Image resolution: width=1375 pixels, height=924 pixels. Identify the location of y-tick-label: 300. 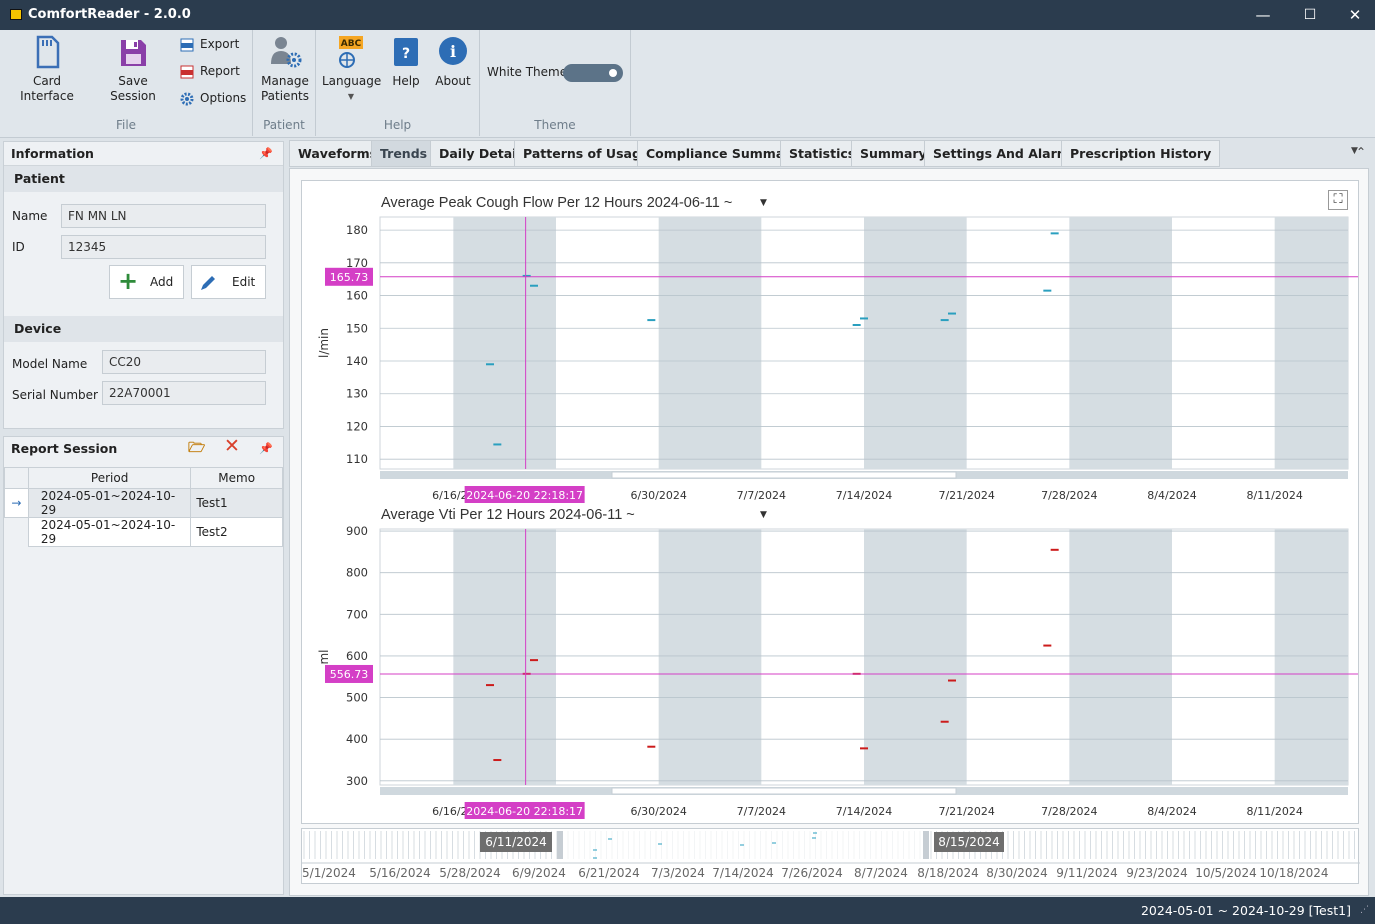
(357, 781).